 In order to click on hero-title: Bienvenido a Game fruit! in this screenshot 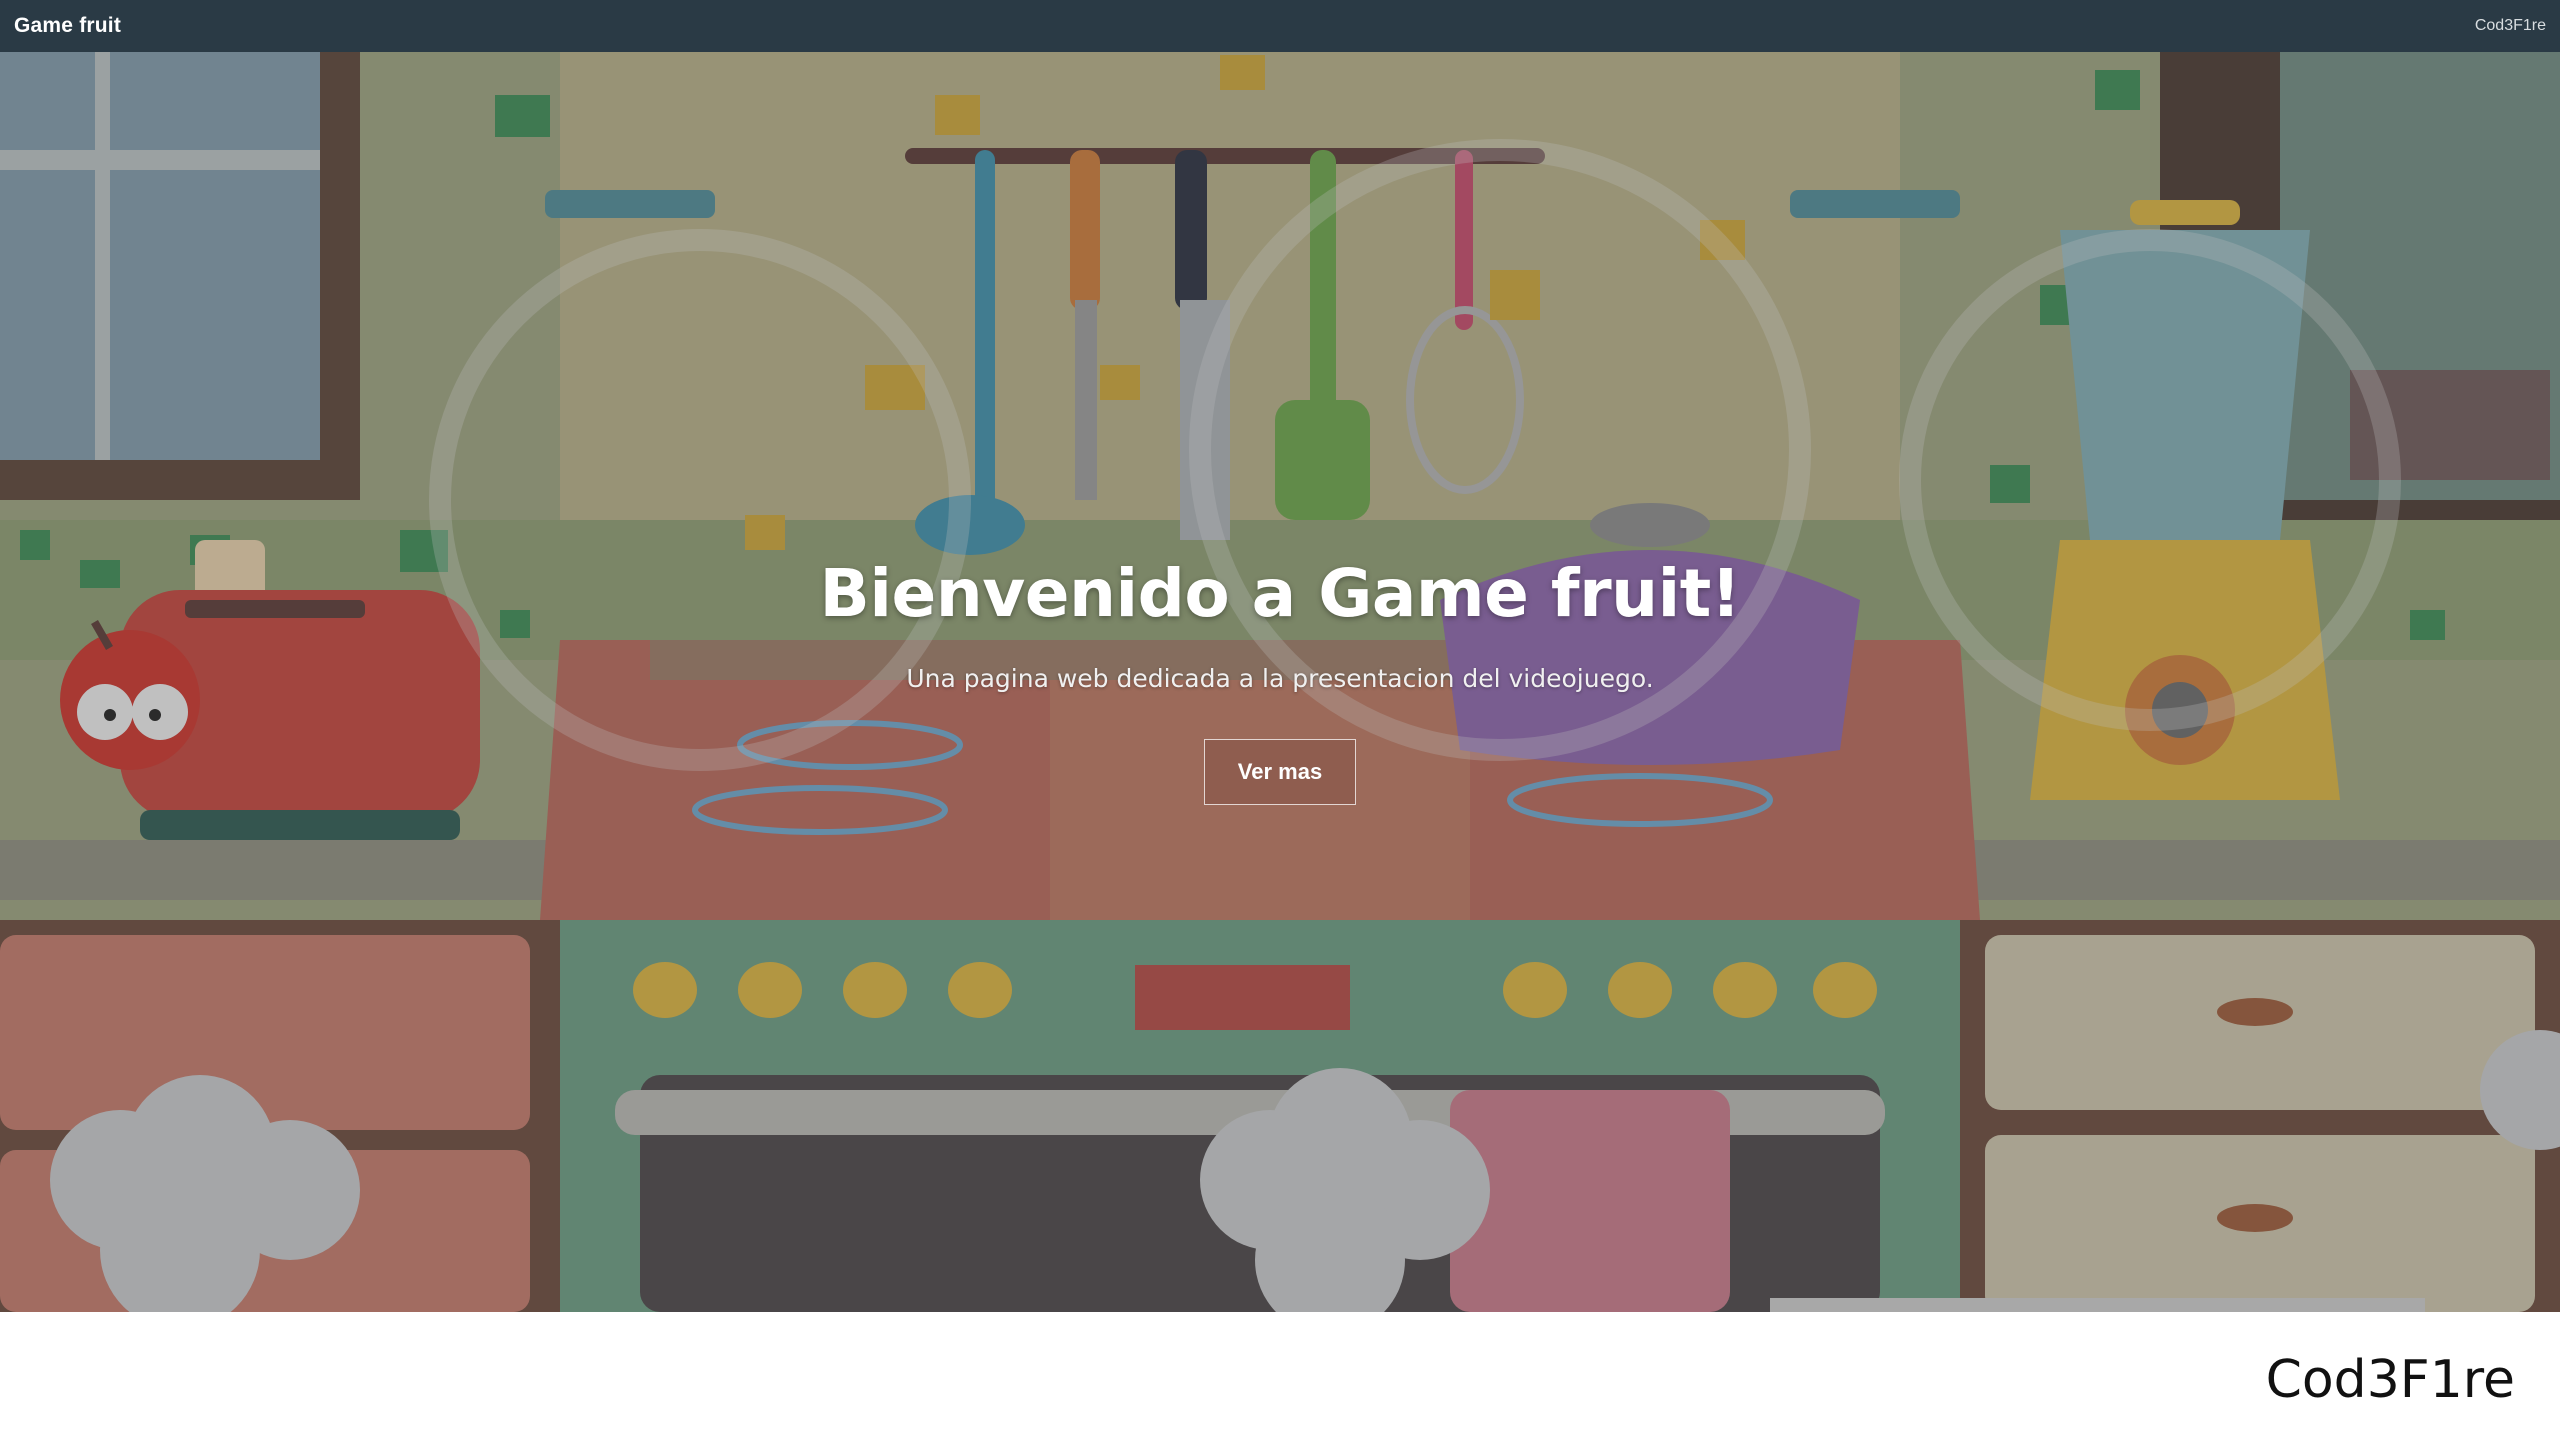, I will do `click(1280, 593)`.